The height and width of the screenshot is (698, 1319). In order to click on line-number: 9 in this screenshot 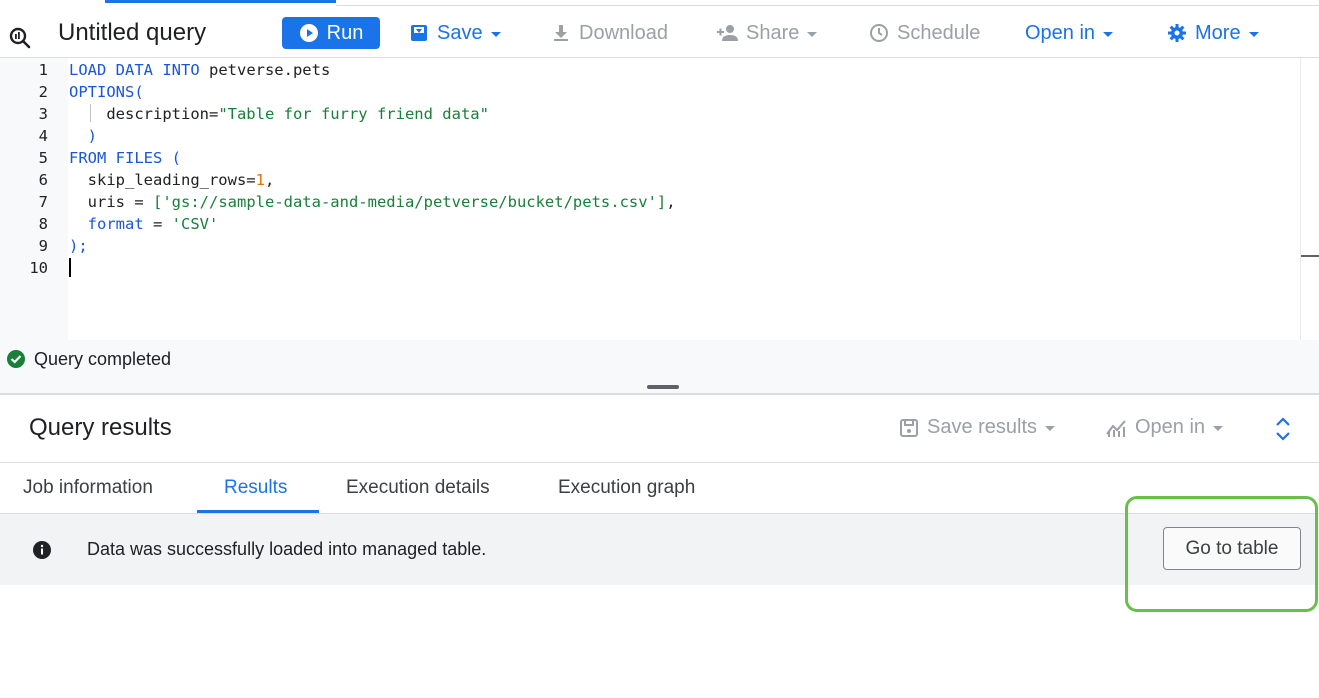, I will do `click(43, 246)`.